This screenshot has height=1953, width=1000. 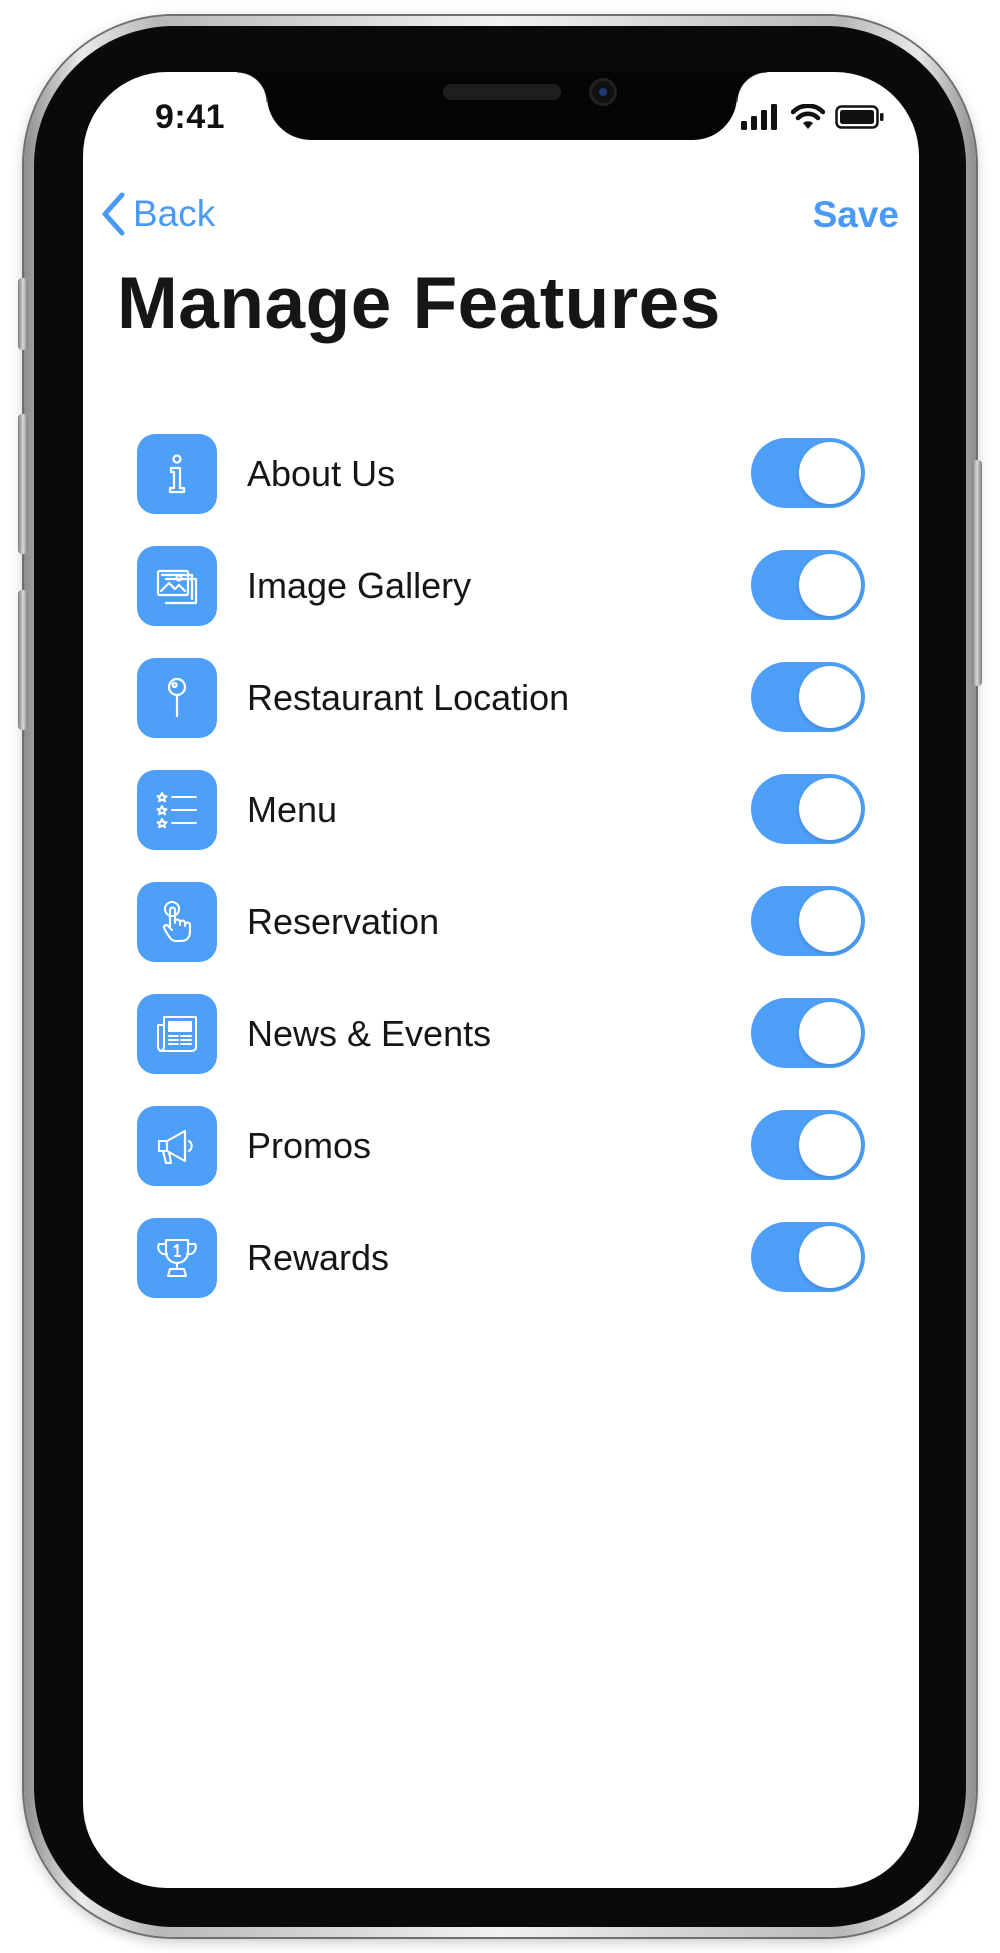 What do you see at coordinates (174, 213) in the screenshot?
I see `back-label: Back` at bounding box center [174, 213].